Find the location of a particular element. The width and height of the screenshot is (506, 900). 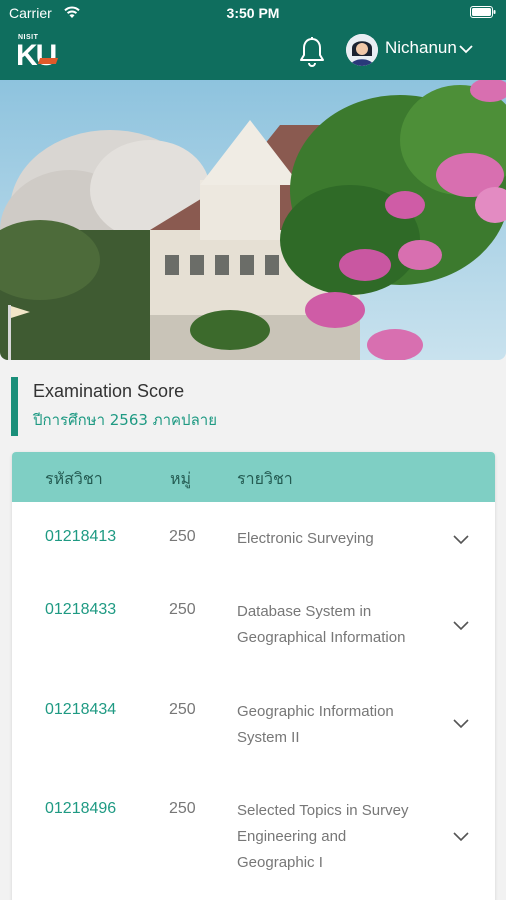

logo-wordmark: KU is located at coordinates (36, 55).